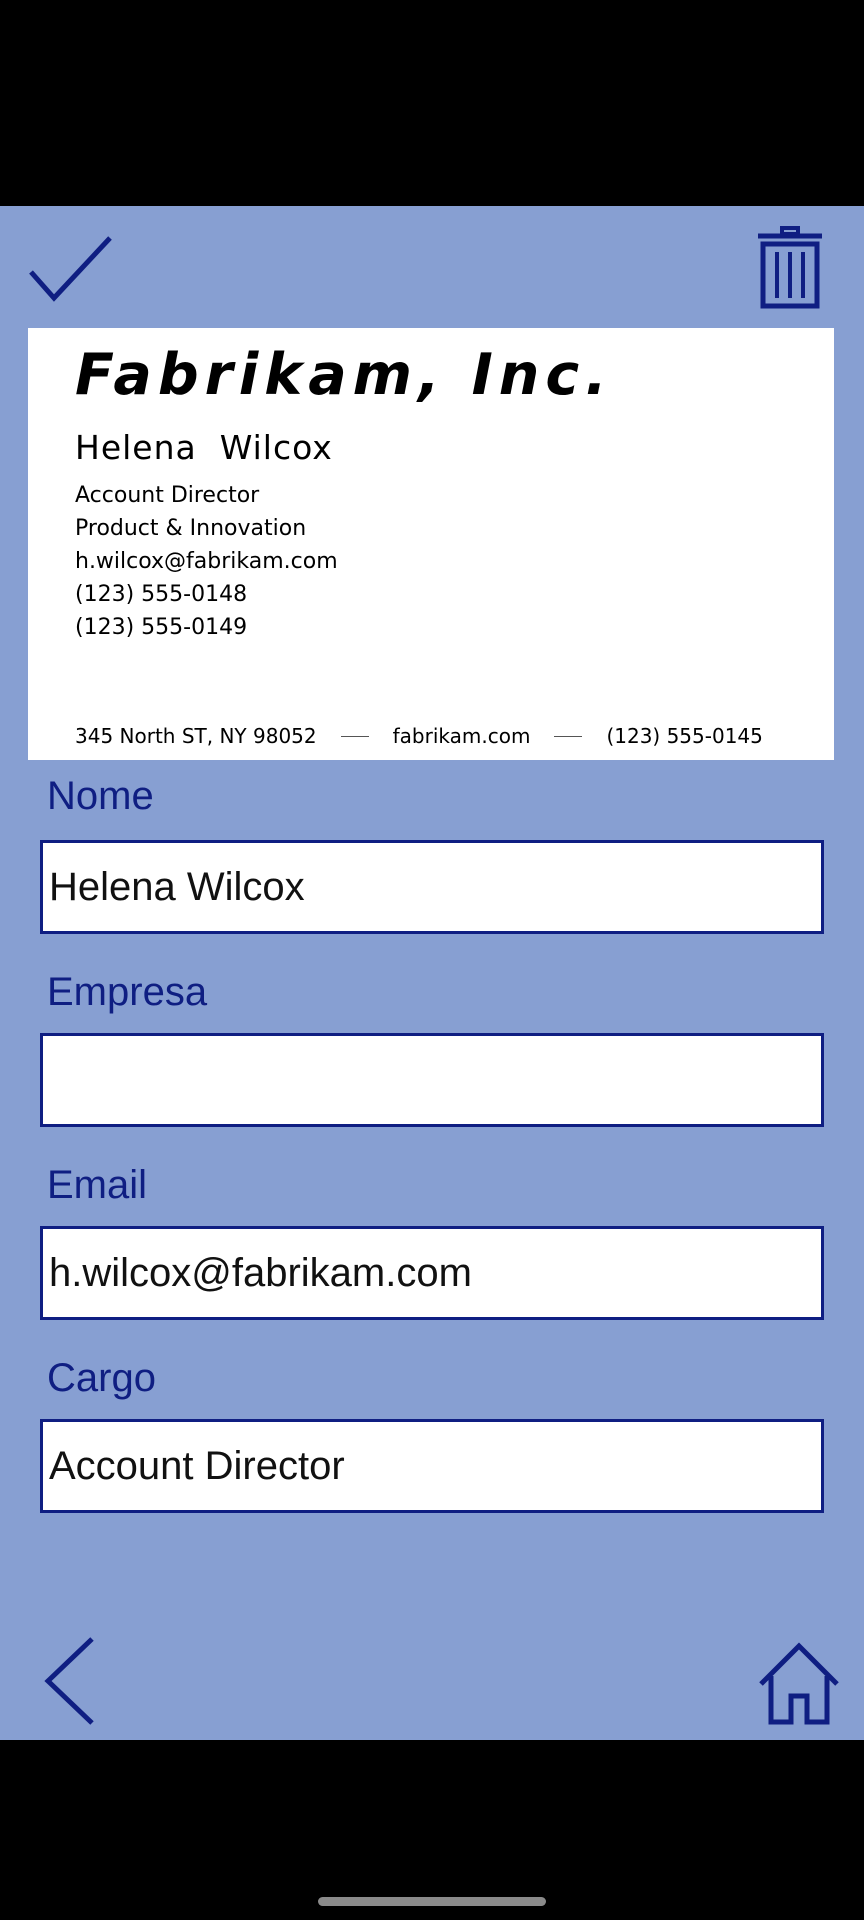 The height and width of the screenshot is (1920, 864). Describe the element at coordinates (432, 1466) in the screenshot. I see `job-title-input` at that location.